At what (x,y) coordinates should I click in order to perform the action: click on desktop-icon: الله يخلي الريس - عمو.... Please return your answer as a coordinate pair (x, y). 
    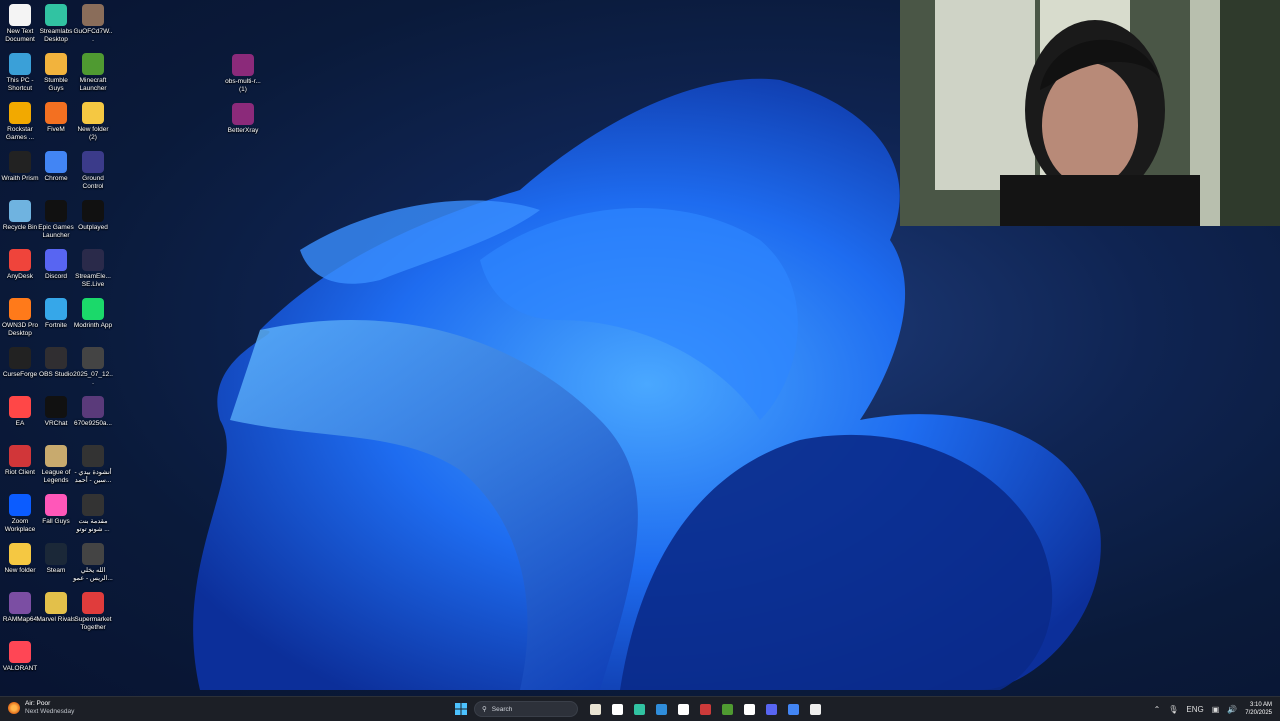
    Looking at the image, I should click on (93, 562).